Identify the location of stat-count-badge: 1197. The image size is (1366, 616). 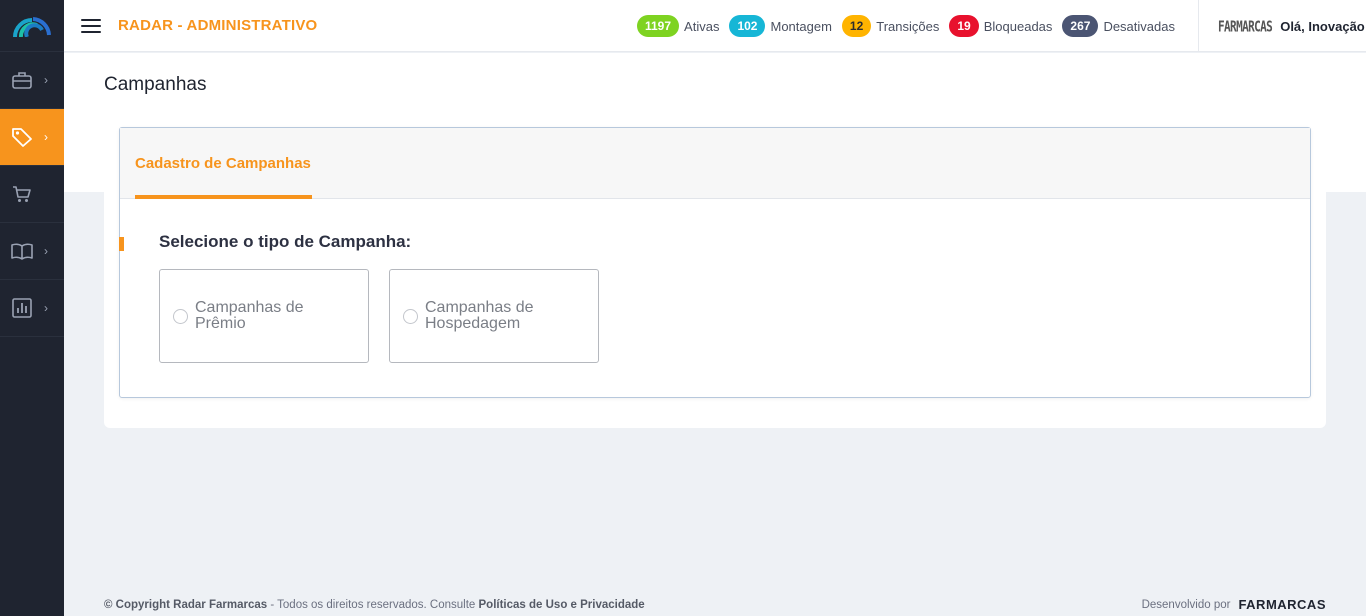
(658, 26).